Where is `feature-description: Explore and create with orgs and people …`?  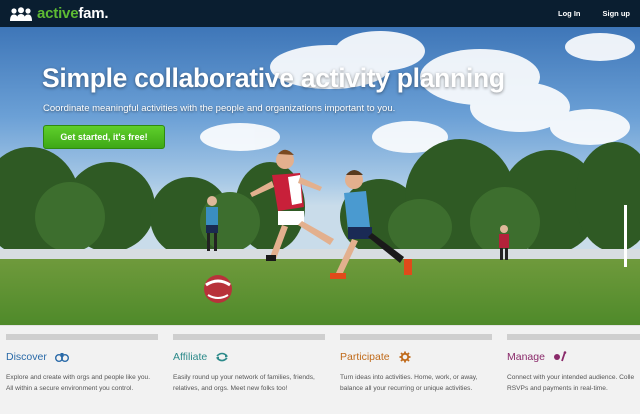
feature-description: Explore and create with orgs and people … is located at coordinates (82, 383).